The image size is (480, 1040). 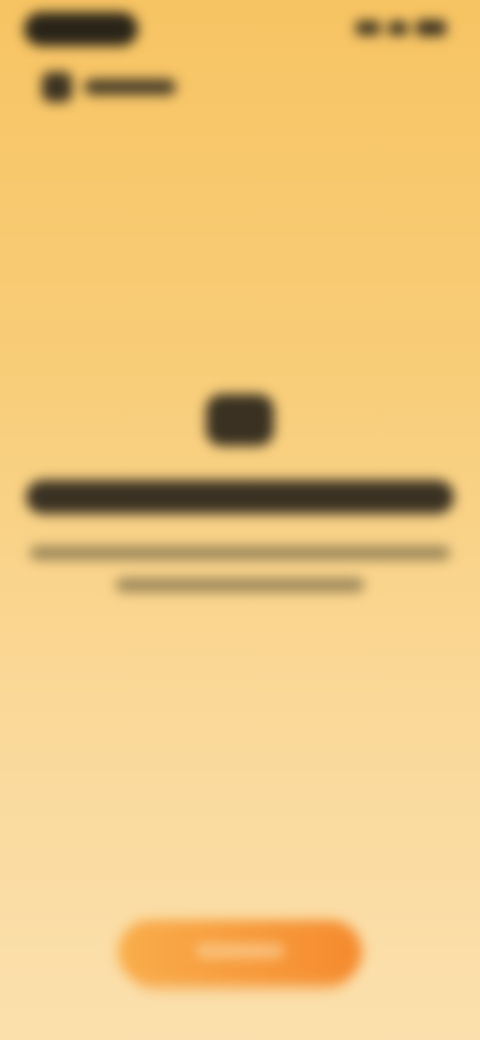 What do you see at coordinates (240, 420) in the screenshot?
I see `hero-icon` at bounding box center [240, 420].